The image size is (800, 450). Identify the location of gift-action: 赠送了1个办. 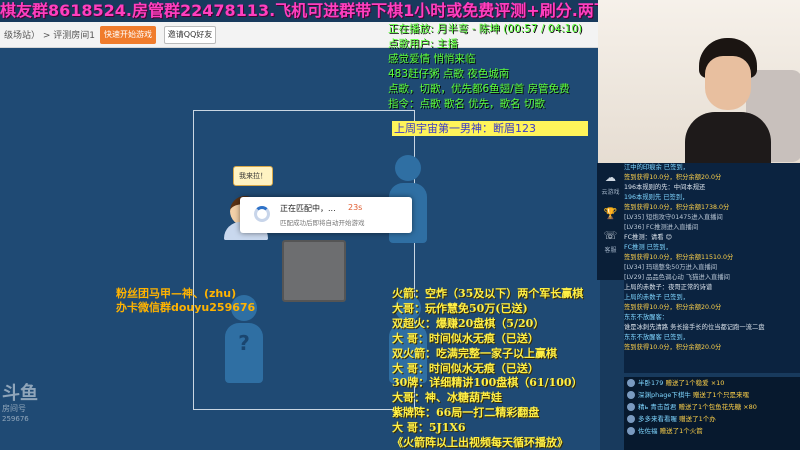
(696, 419).